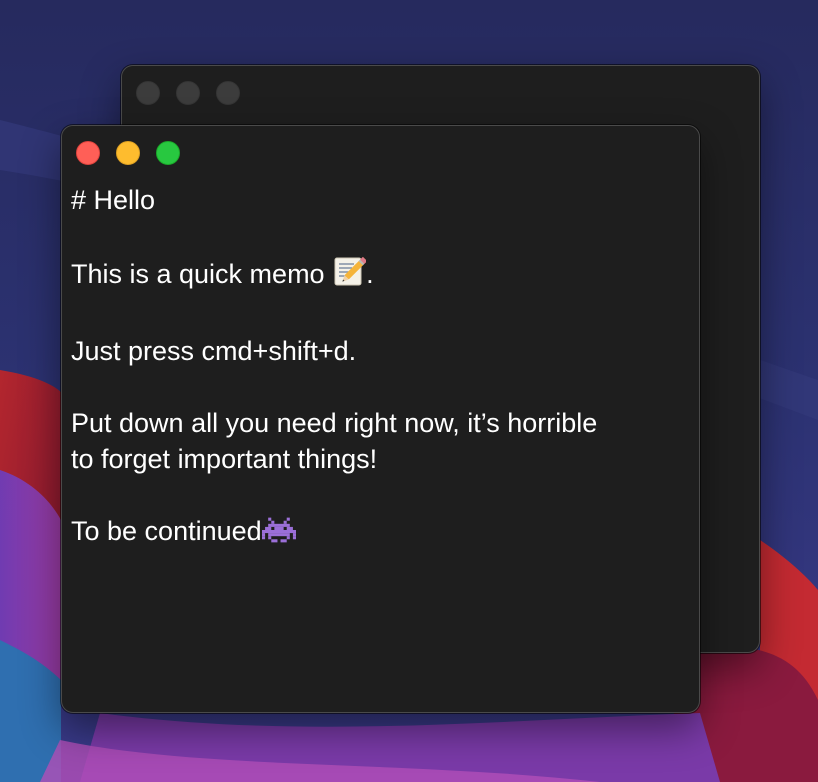  Describe the element at coordinates (202, 274) in the screenshot. I see `memo-line-text: This is a quick memo` at that location.